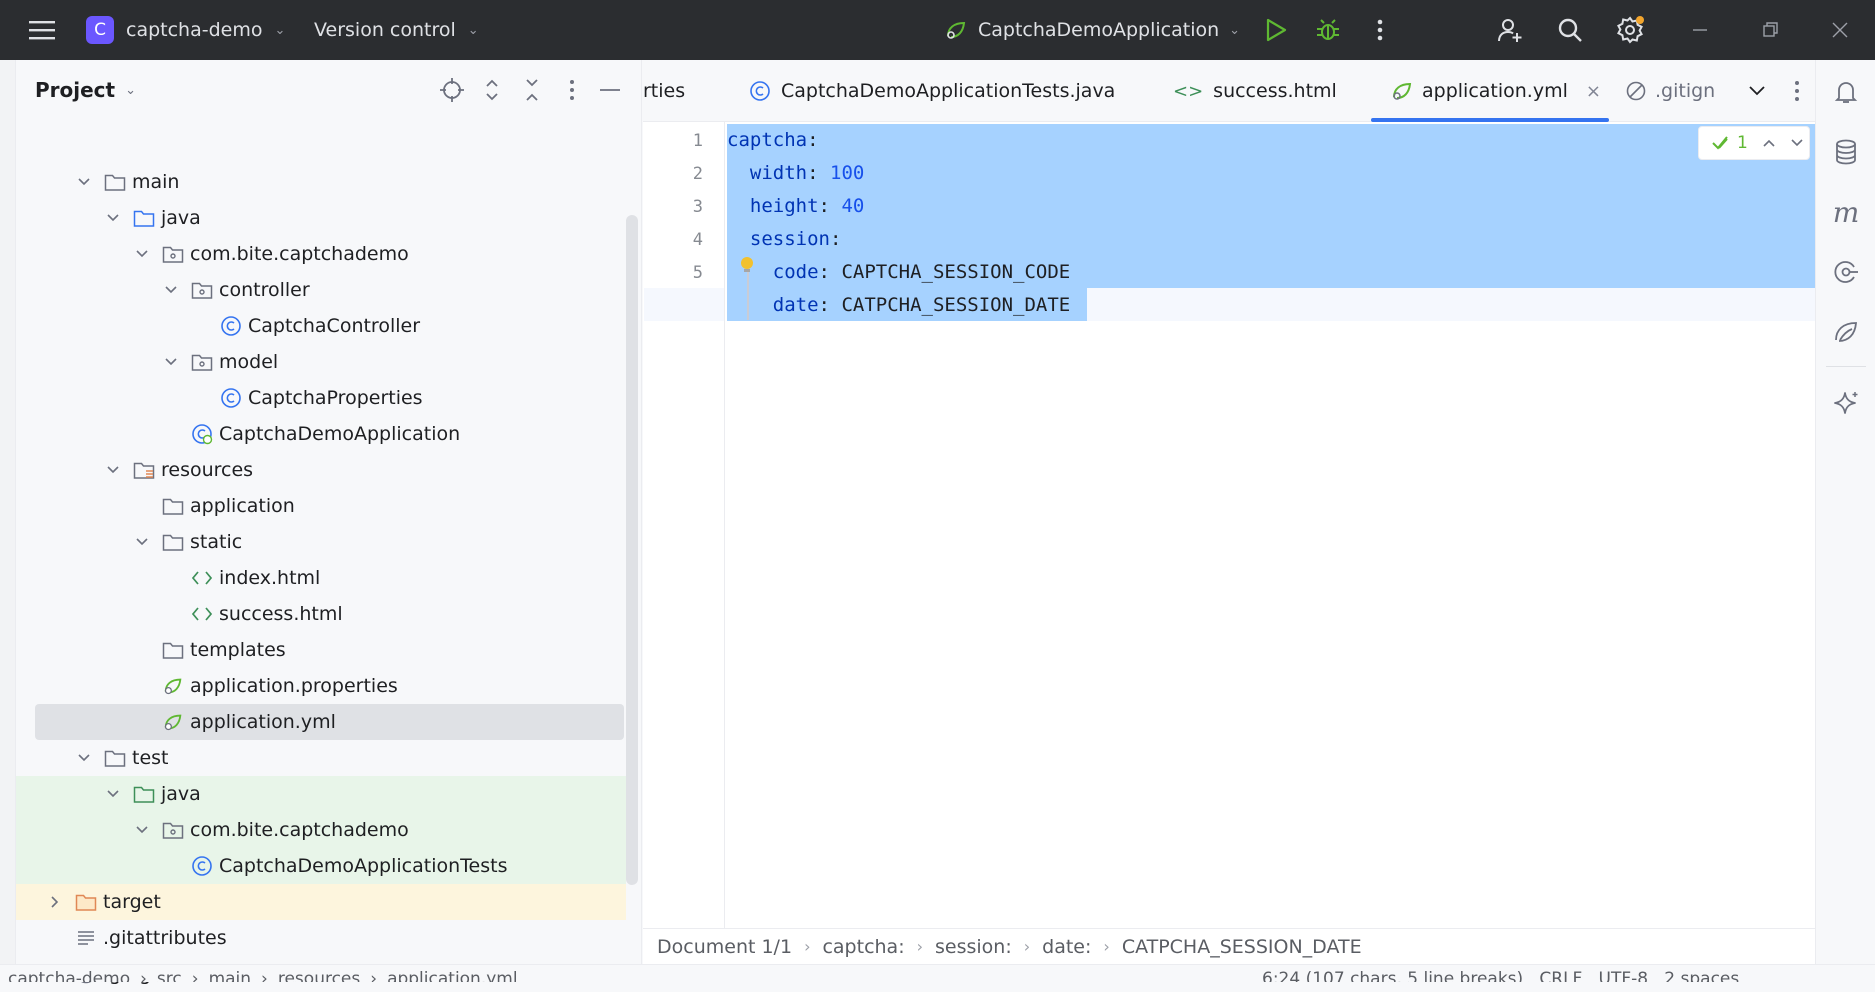 The height and width of the screenshot is (992, 1875). I want to click on project-switcher: C captcha-demo ⌄, so click(185, 30).